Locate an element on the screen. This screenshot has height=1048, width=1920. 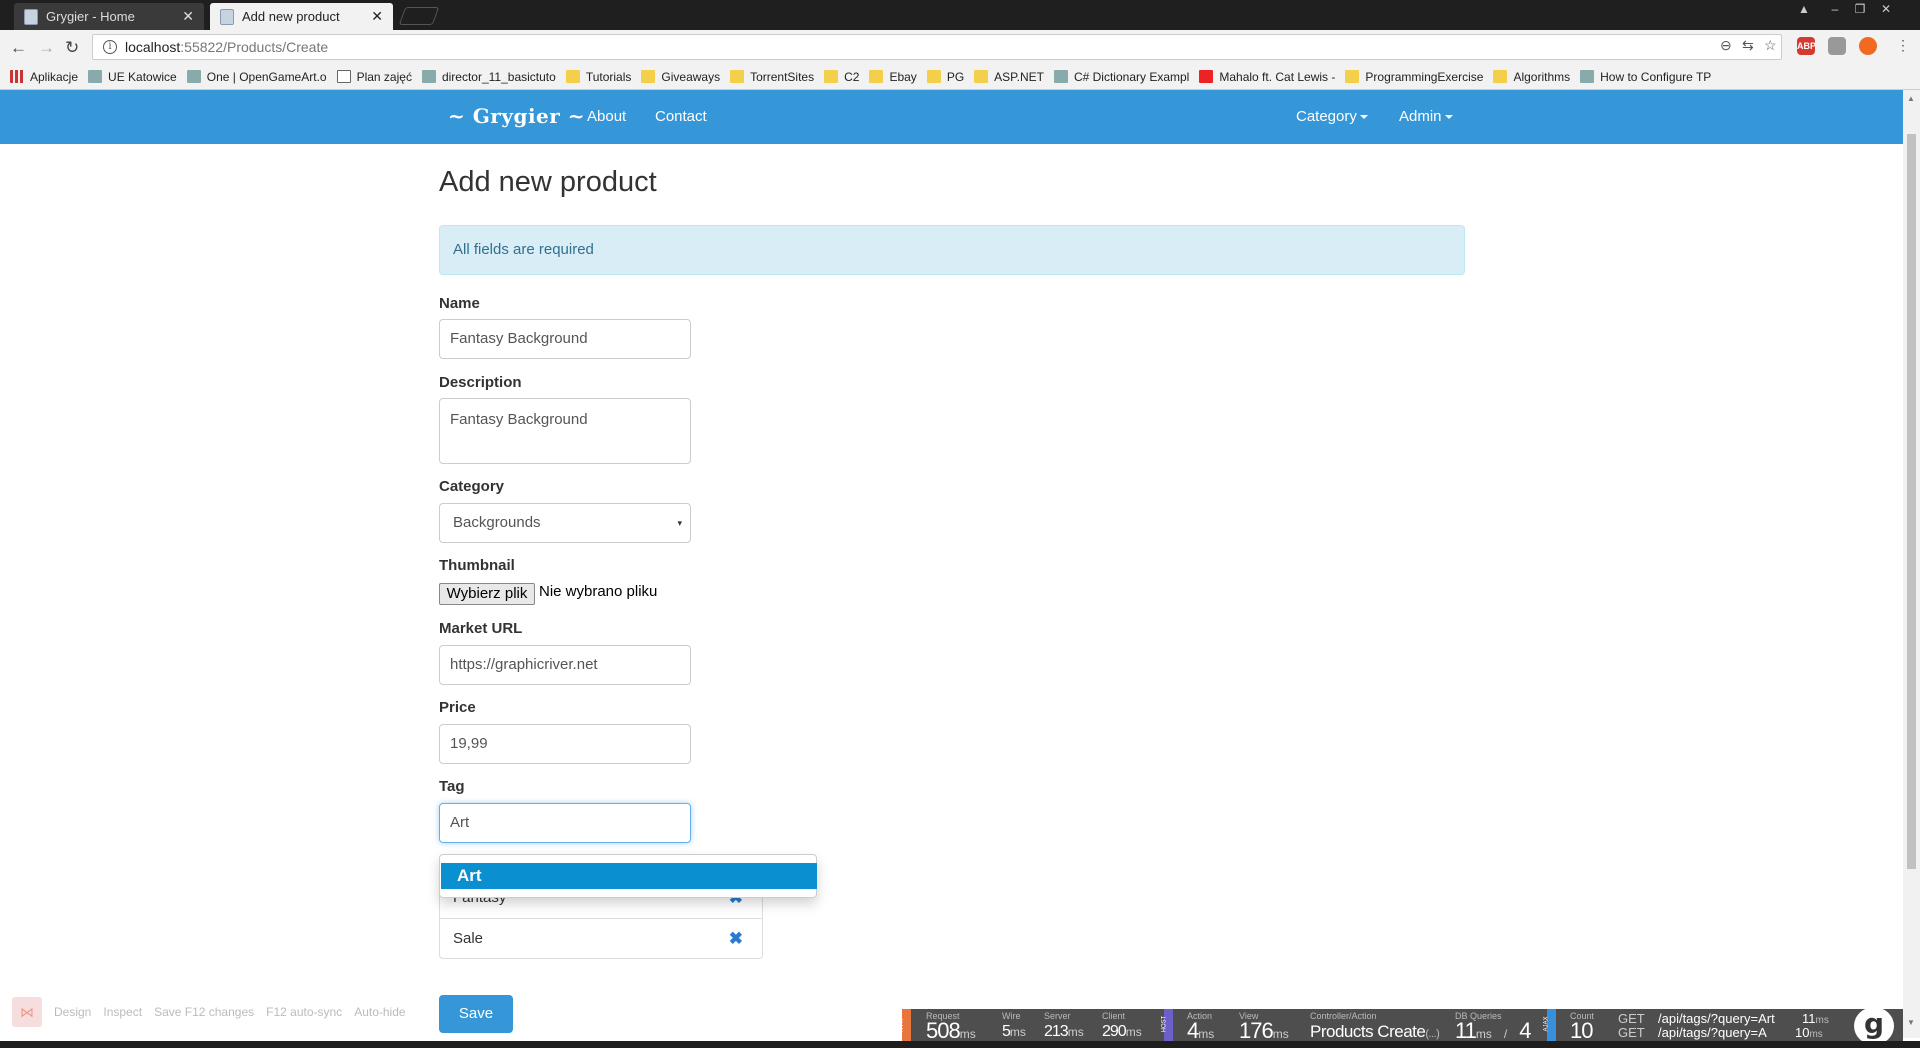
name-label: Name is located at coordinates (459, 303).